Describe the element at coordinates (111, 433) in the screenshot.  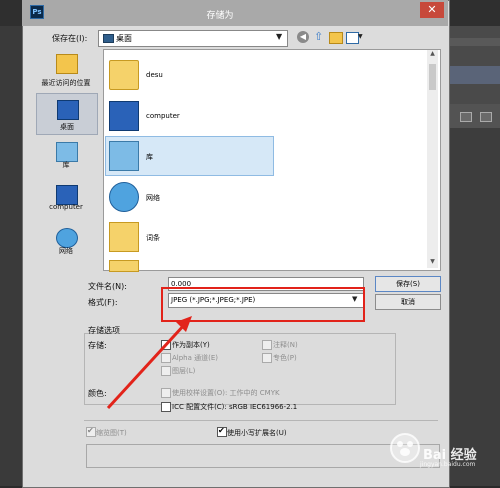
I see `thumbnail-label: 缩览图(T)` at that location.